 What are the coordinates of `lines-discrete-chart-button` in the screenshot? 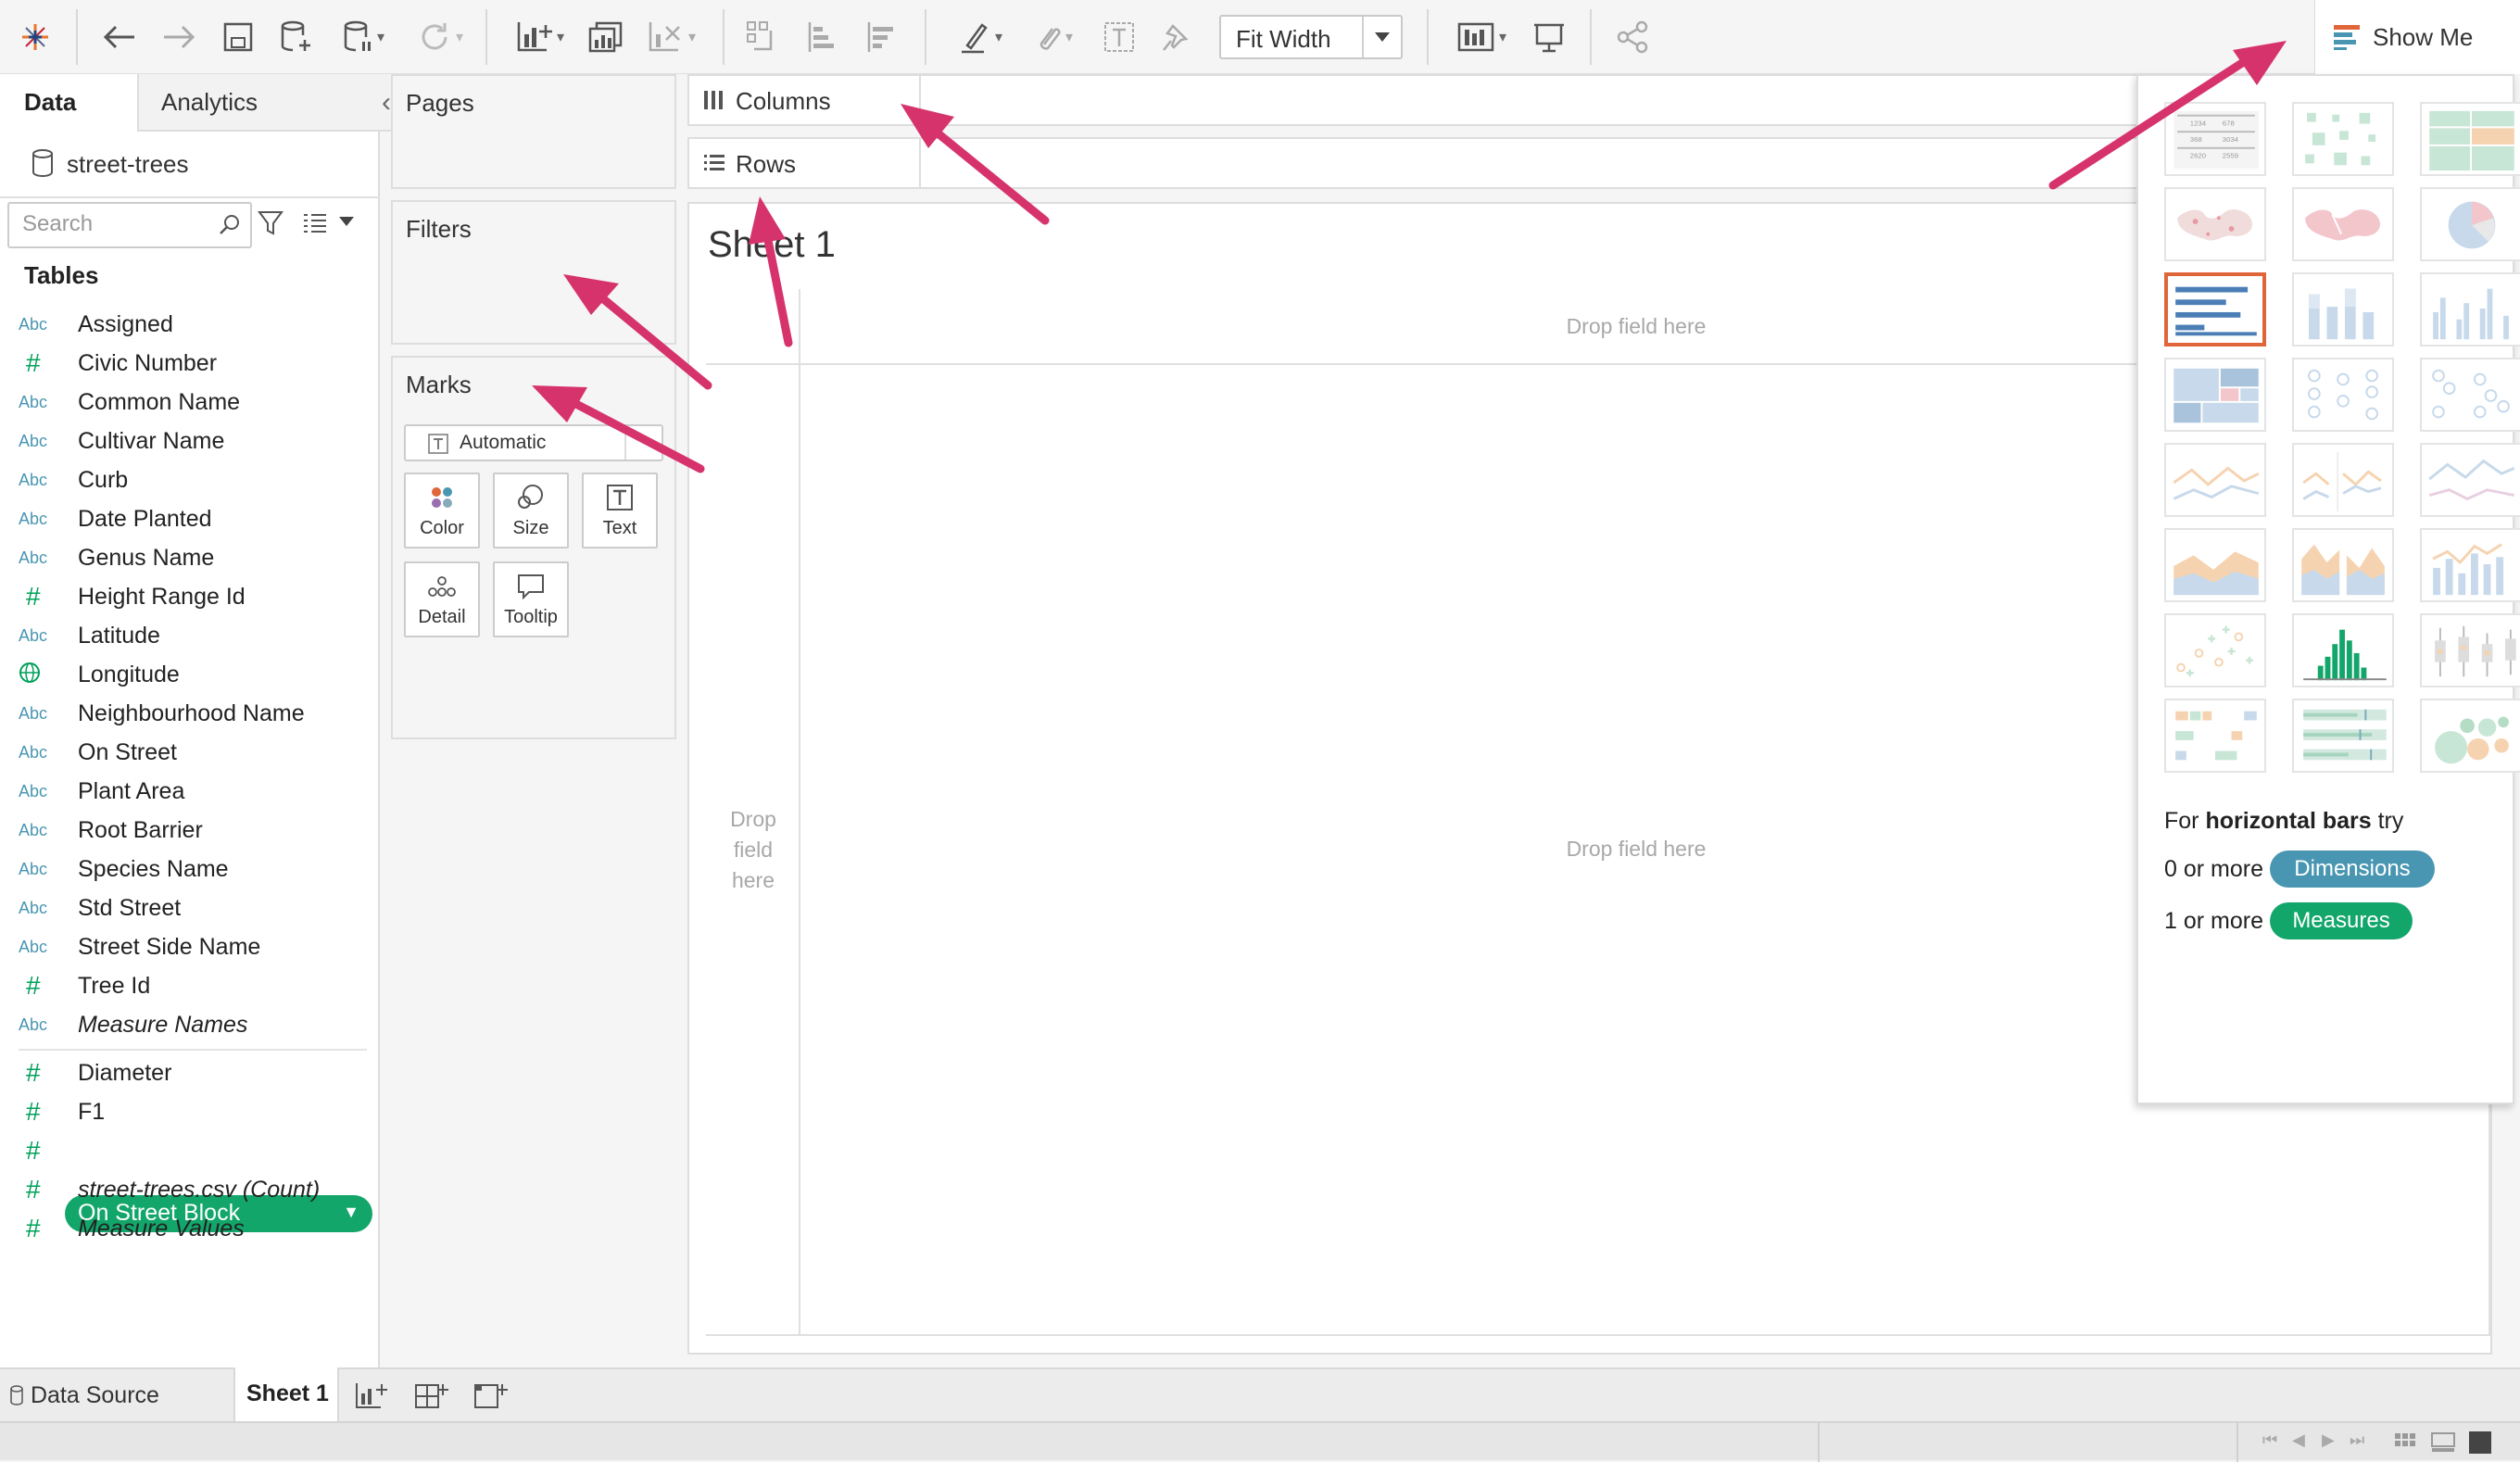 It's located at (2343, 480).